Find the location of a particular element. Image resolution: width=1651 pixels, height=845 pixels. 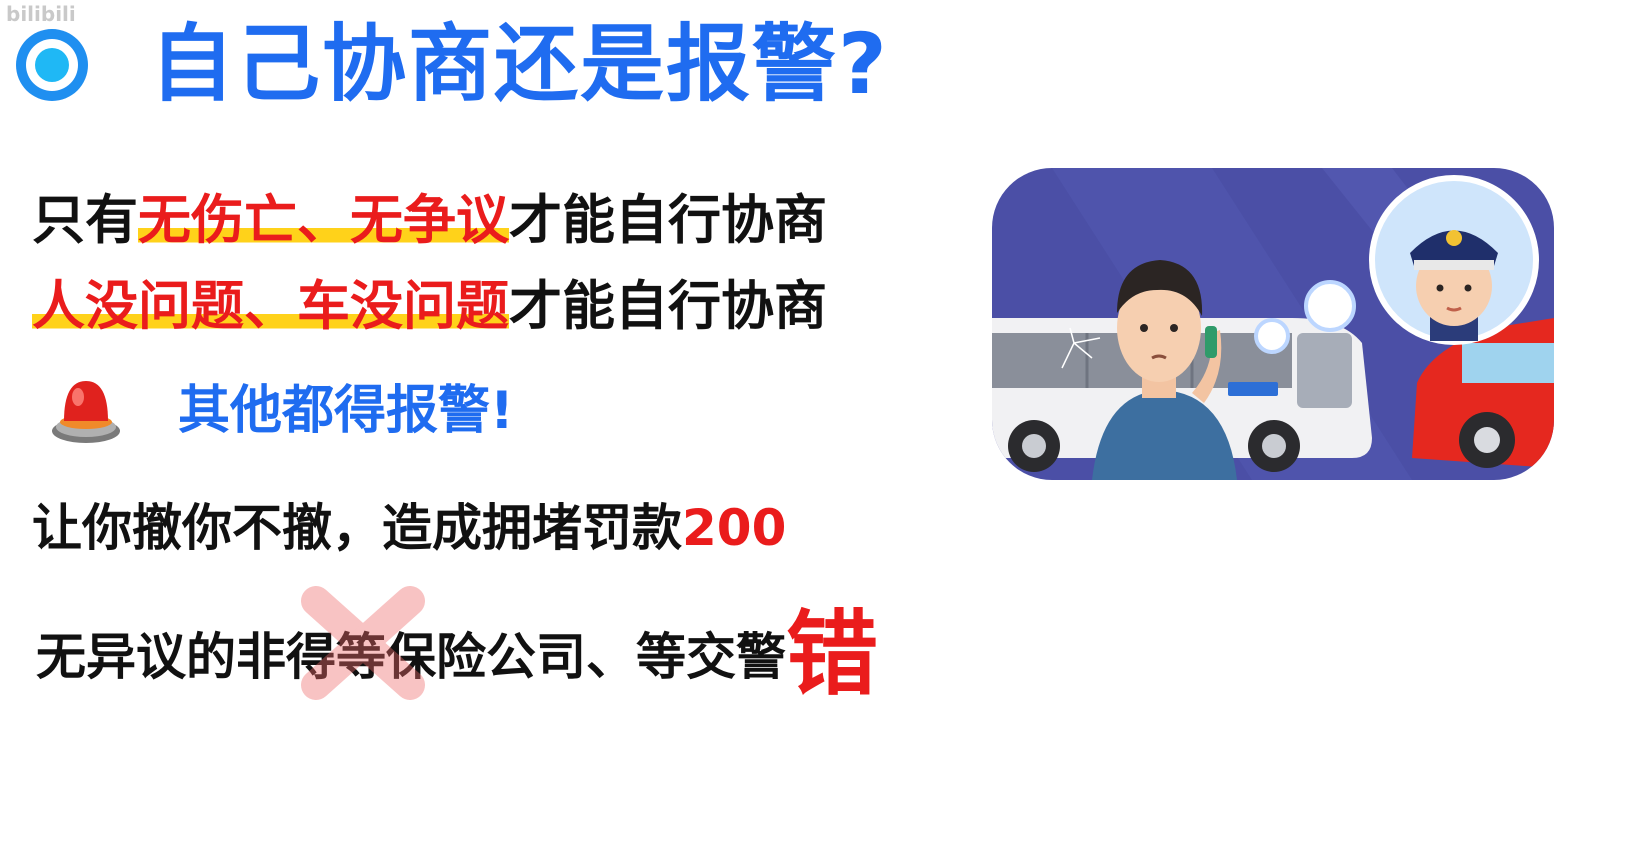

watermark: bilibili is located at coordinates (41, 14).